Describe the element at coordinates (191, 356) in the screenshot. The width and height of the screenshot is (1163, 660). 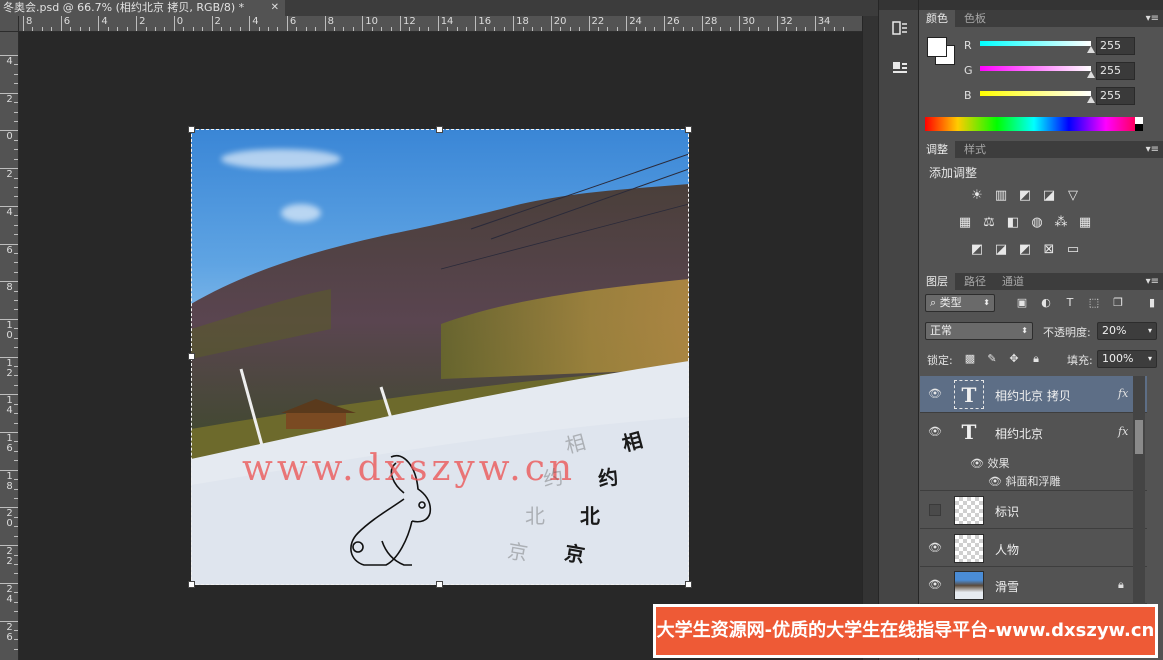
I see `transform-handle-middle-left` at that location.